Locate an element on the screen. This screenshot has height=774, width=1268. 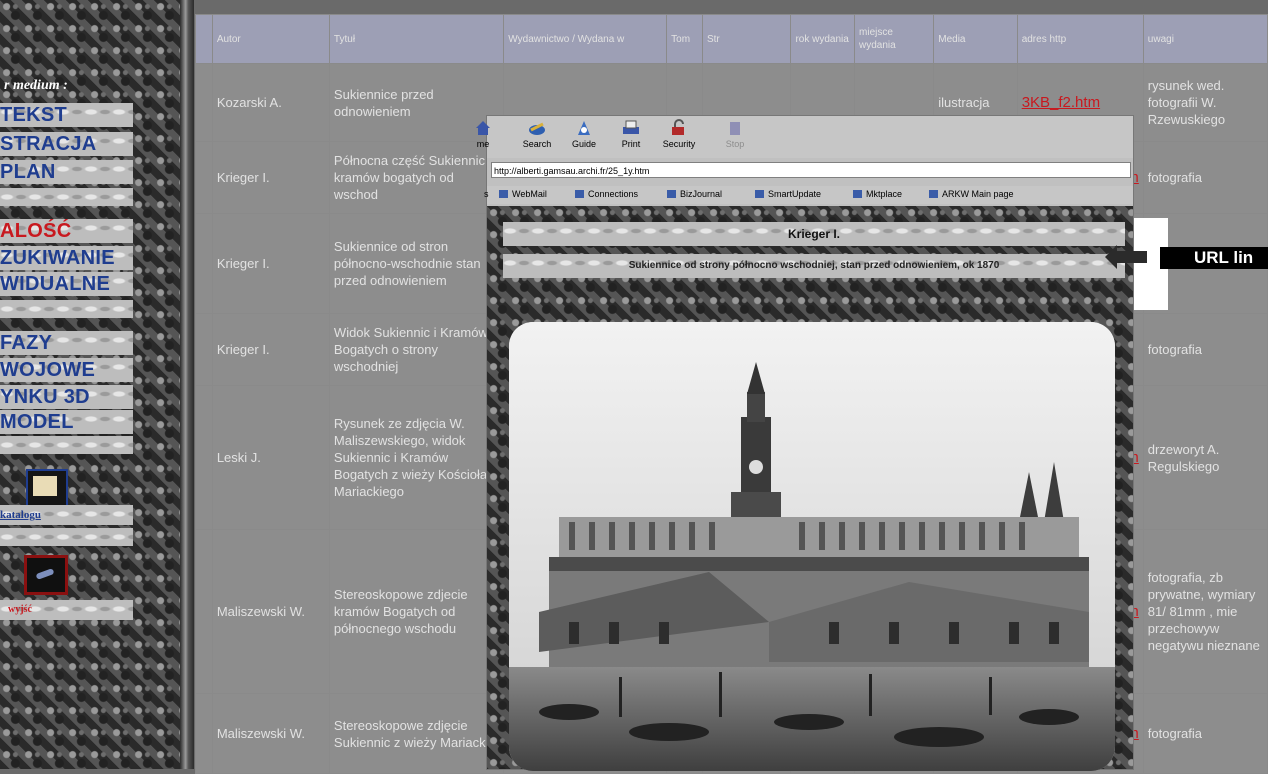
security-icon is located at coordinates (678, 127).